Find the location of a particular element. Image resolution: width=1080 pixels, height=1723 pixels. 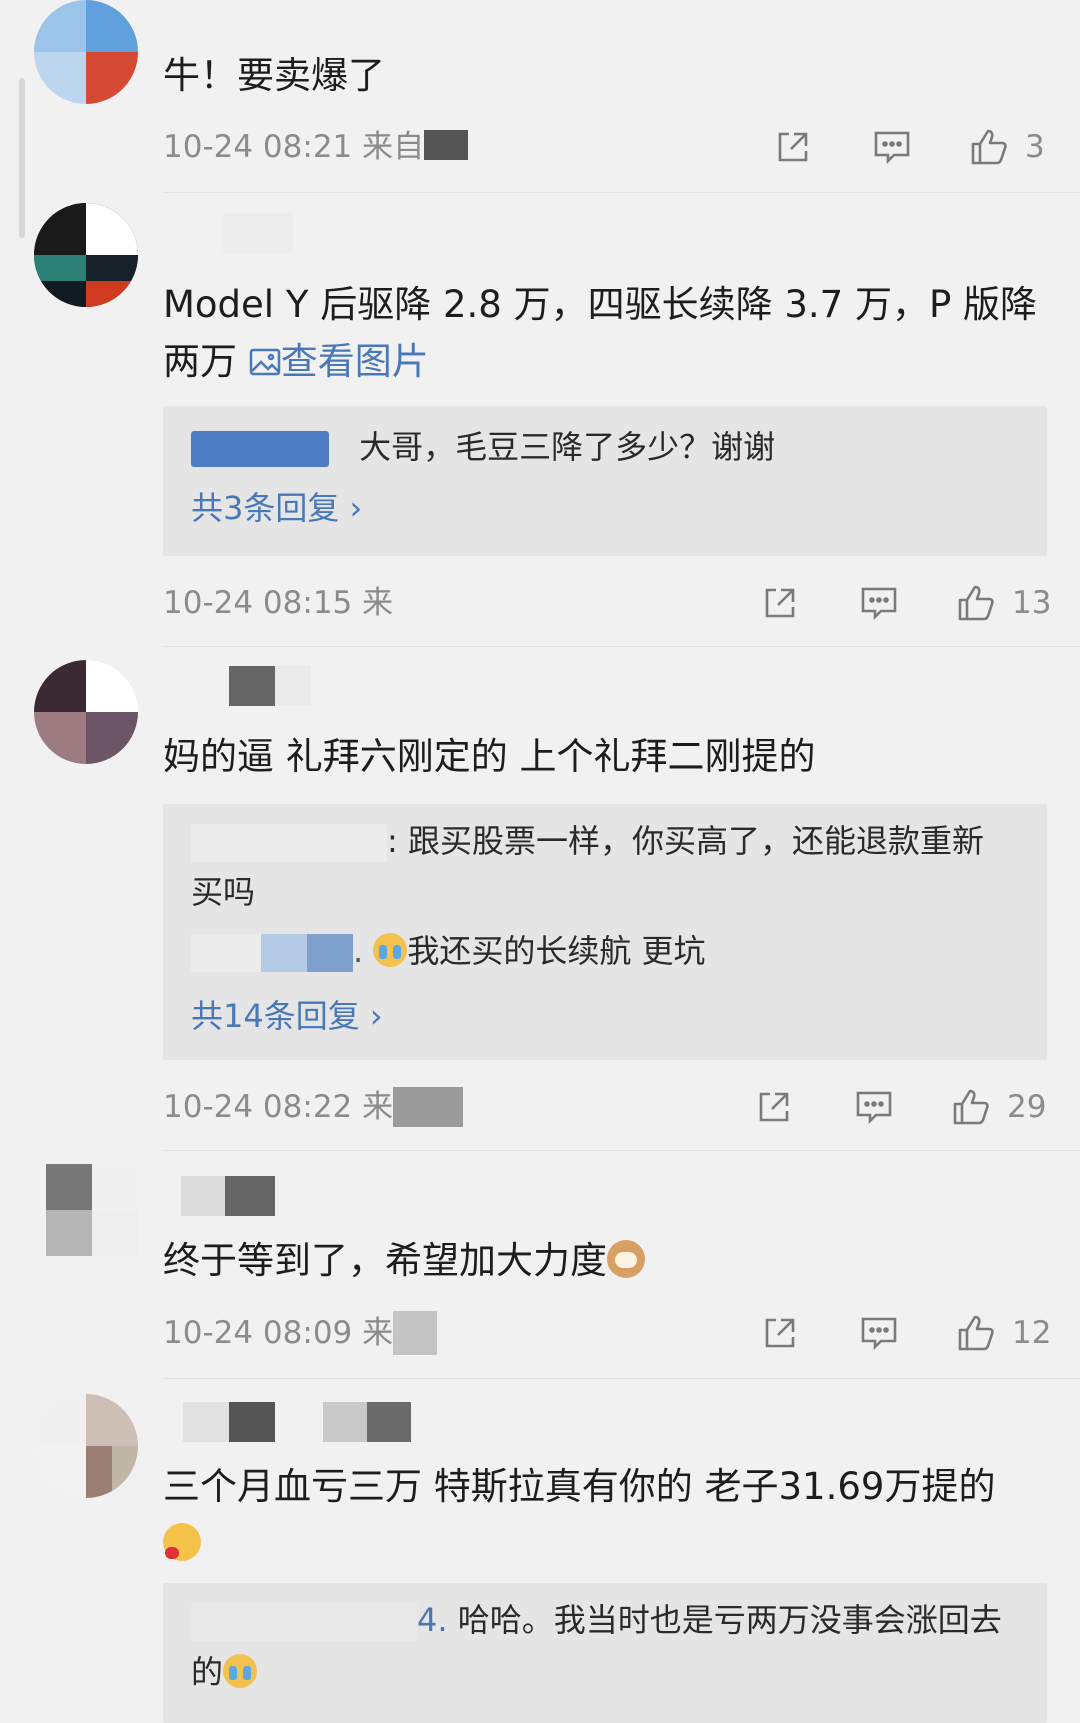

reply-item: : 跟买股票一样，你买高了，还能退款重新 is located at coordinates (611, 841).